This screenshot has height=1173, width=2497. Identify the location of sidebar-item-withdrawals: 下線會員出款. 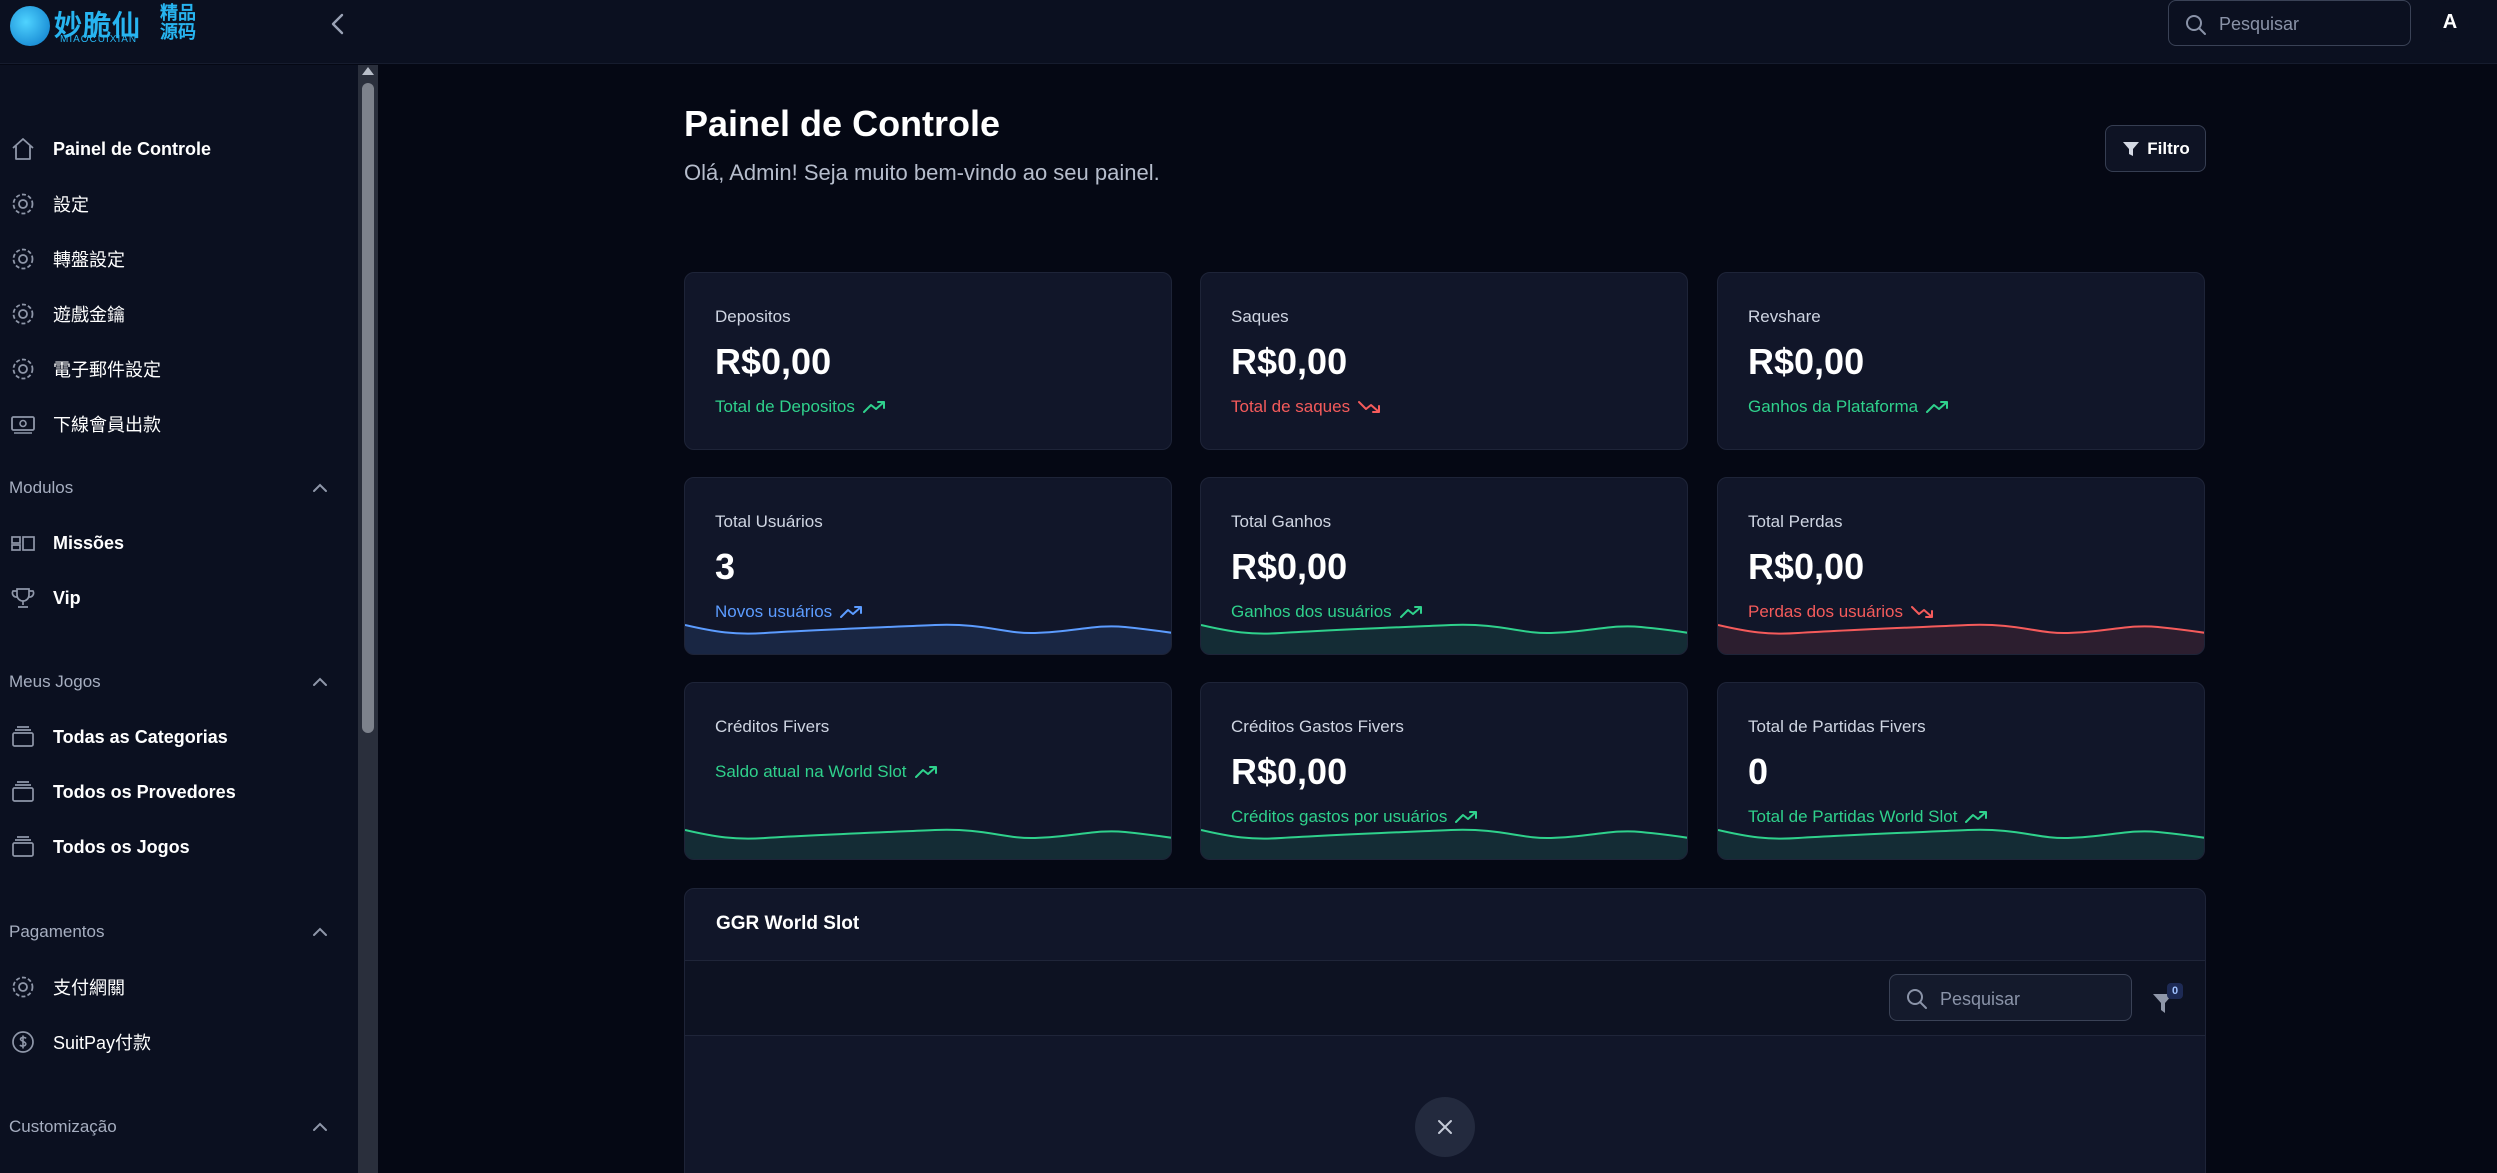
(175, 424).